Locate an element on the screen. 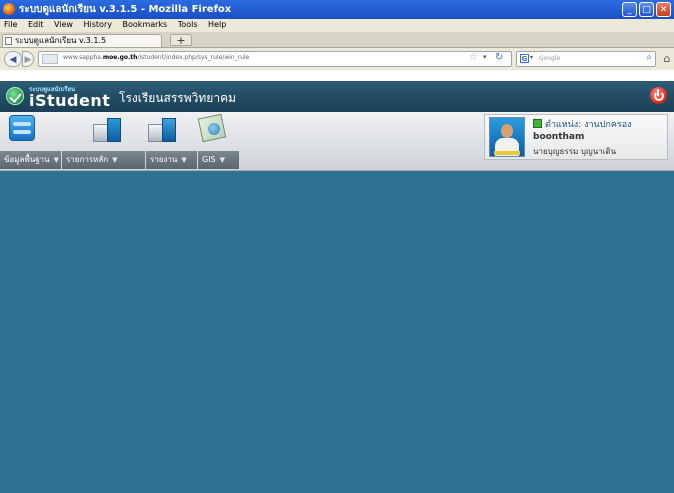 The image size is (674, 493). search-engine-dropdown-icon: ▾ is located at coordinates (531, 57).